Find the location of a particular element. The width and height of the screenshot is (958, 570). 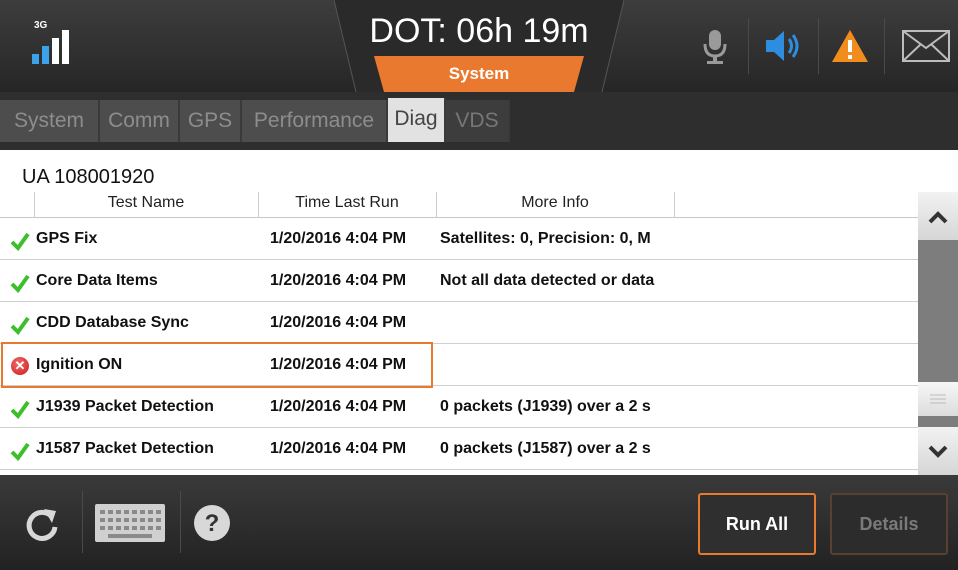

chevron-down-icon is located at coordinates (938, 451).